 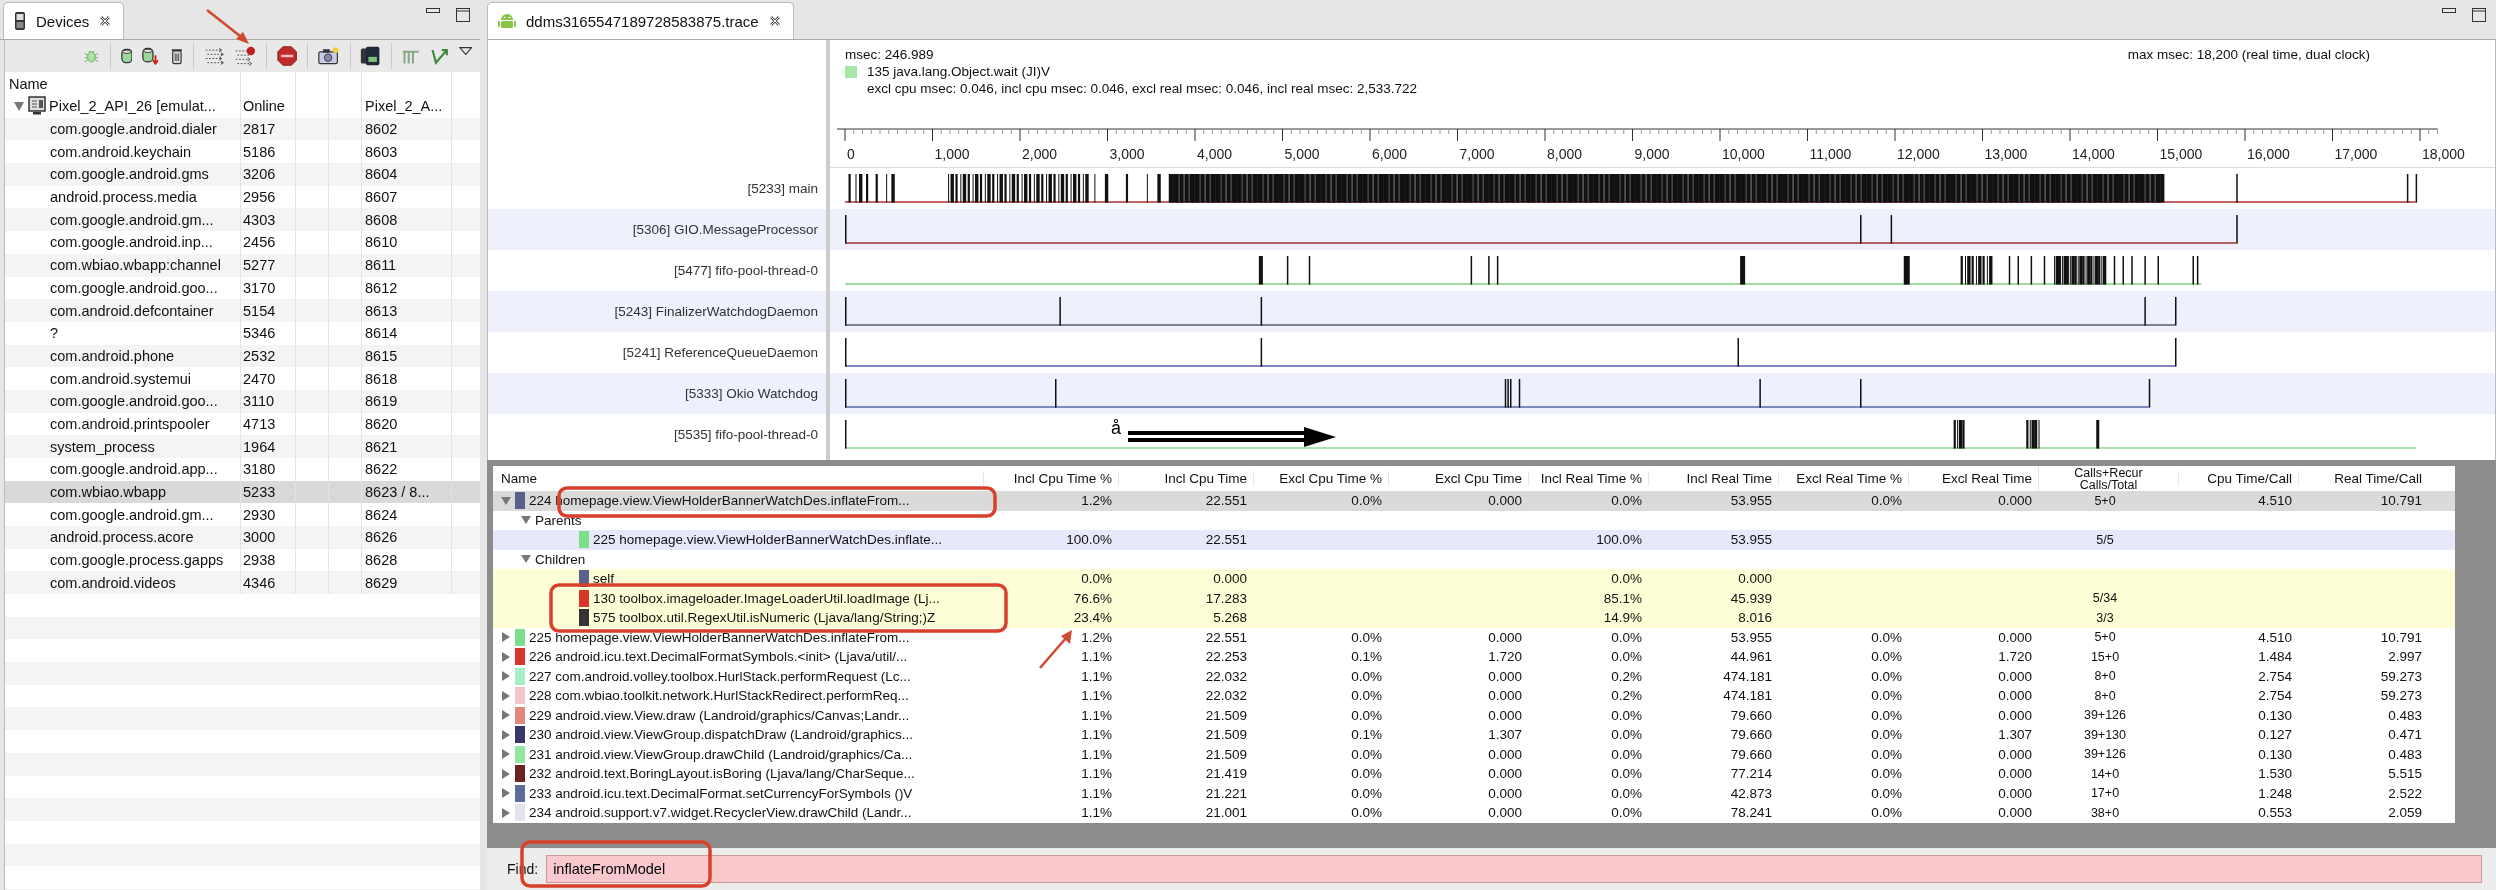 What do you see at coordinates (751, 393) in the screenshot?
I see `thread-name: [5333] Okio Watchdog` at bounding box center [751, 393].